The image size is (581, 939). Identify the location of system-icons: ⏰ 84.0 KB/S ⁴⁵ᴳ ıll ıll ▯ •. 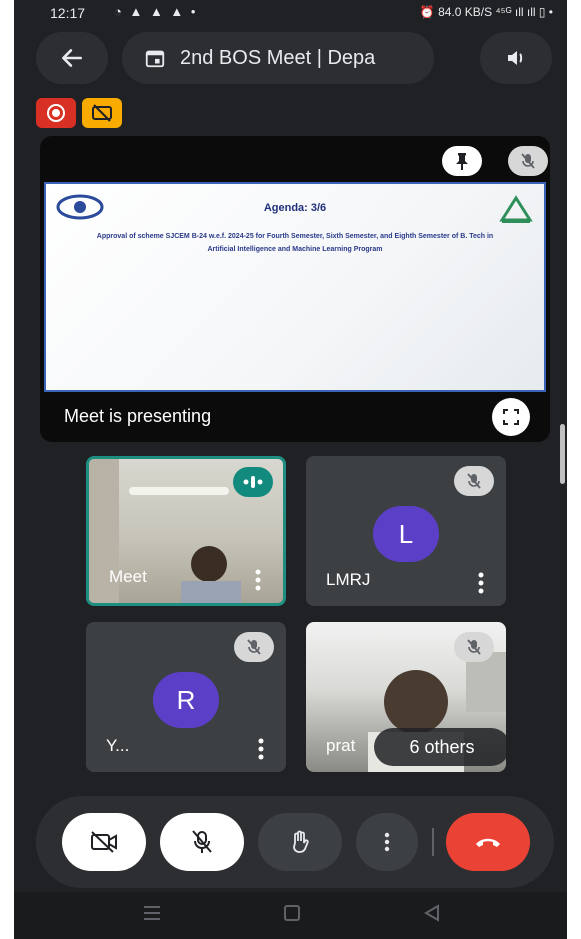
(486, 12).